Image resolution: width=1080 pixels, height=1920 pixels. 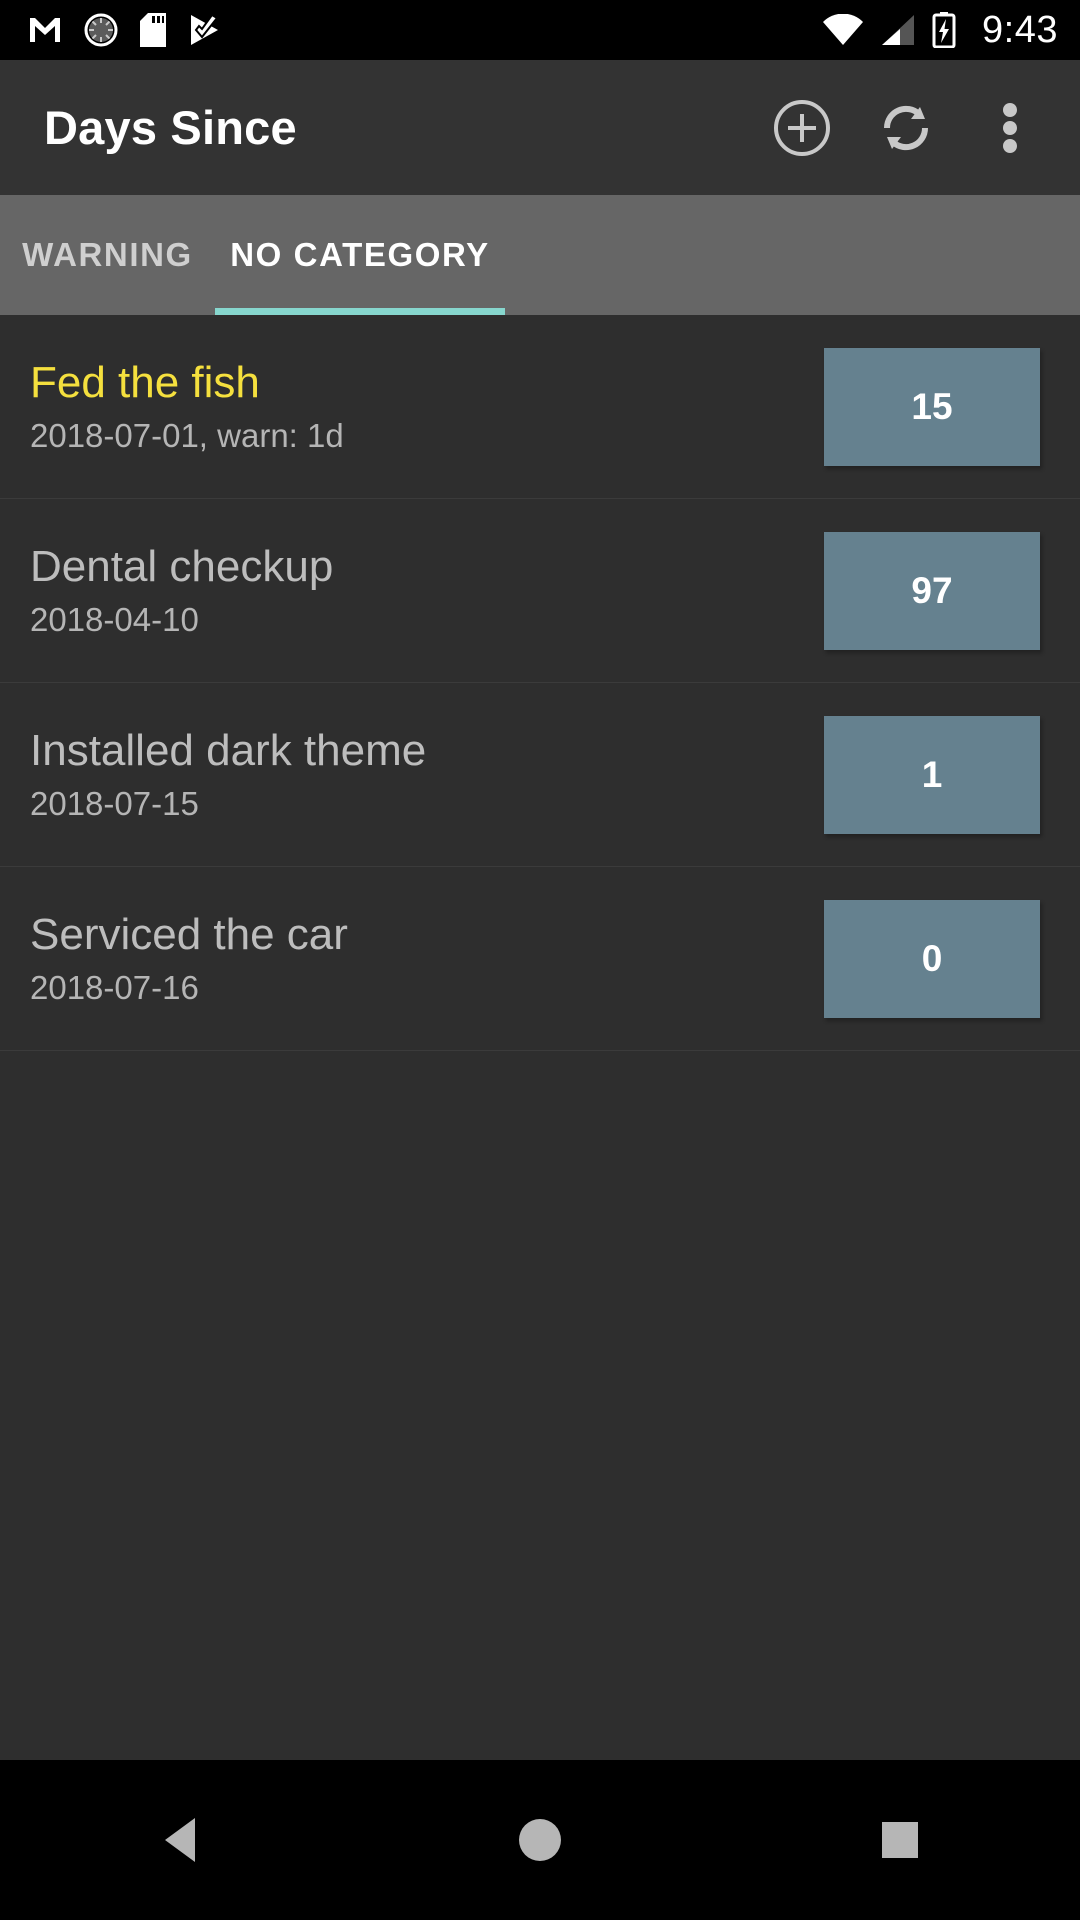 I want to click on plus-circle-icon, so click(x=802, y=127).